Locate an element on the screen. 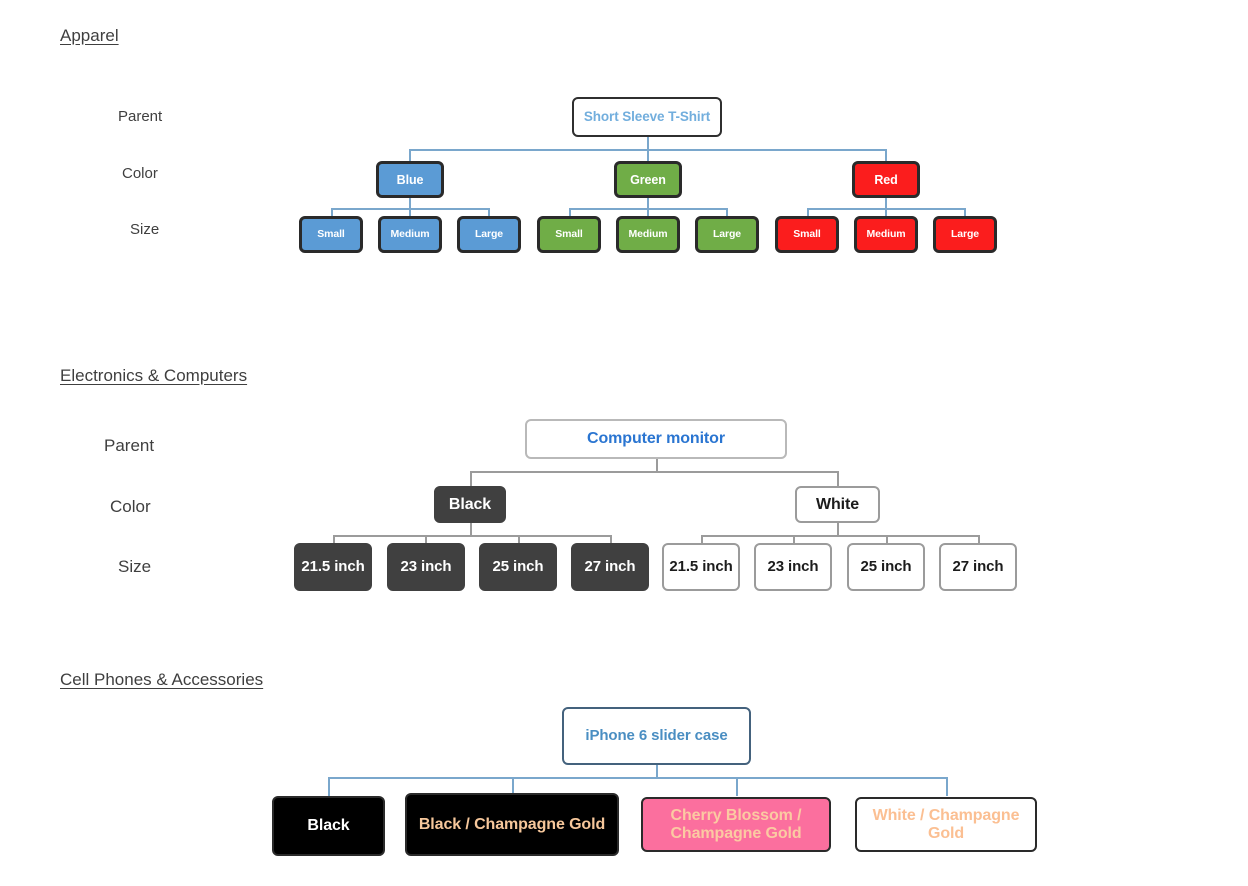  node-color-black: Black is located at coordinates (470, 504).